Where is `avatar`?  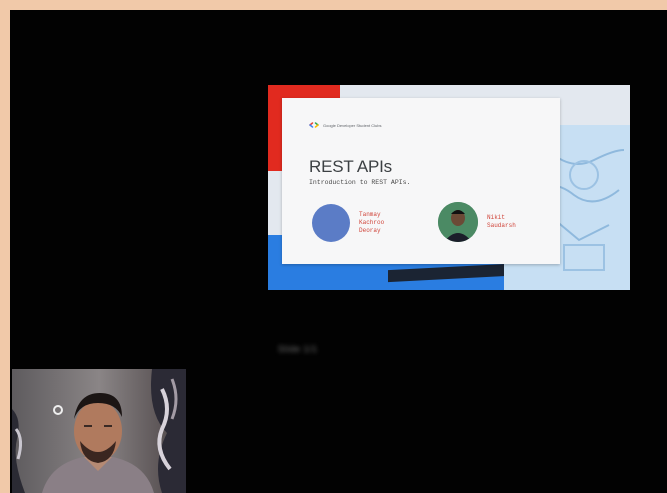 avatar is located at coordinates (331, 223).